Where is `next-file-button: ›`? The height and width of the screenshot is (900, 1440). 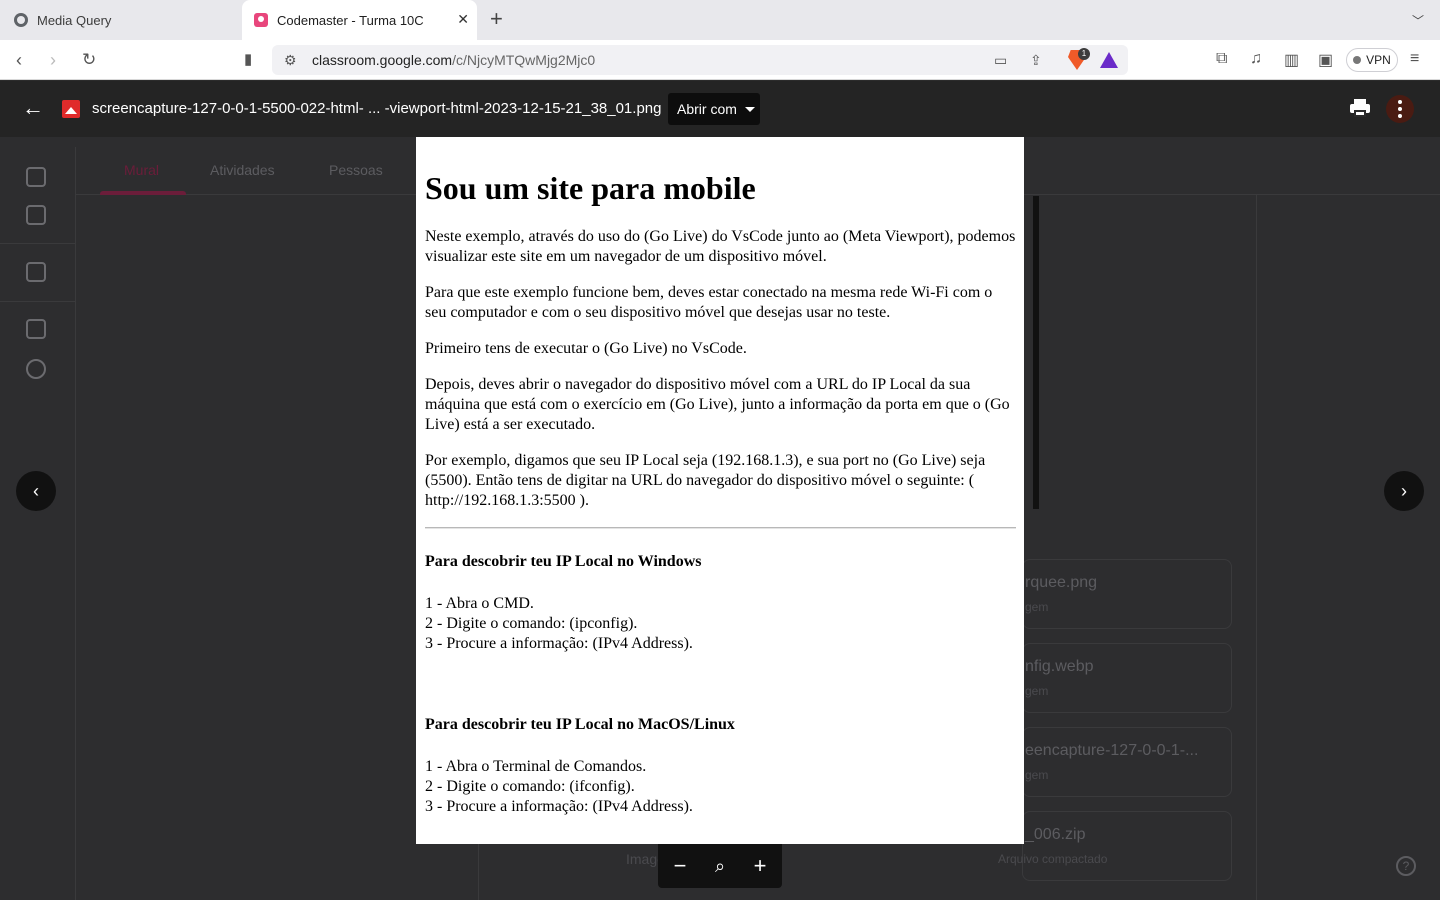 next-file-button: › is located at coordinates (1404, 491).